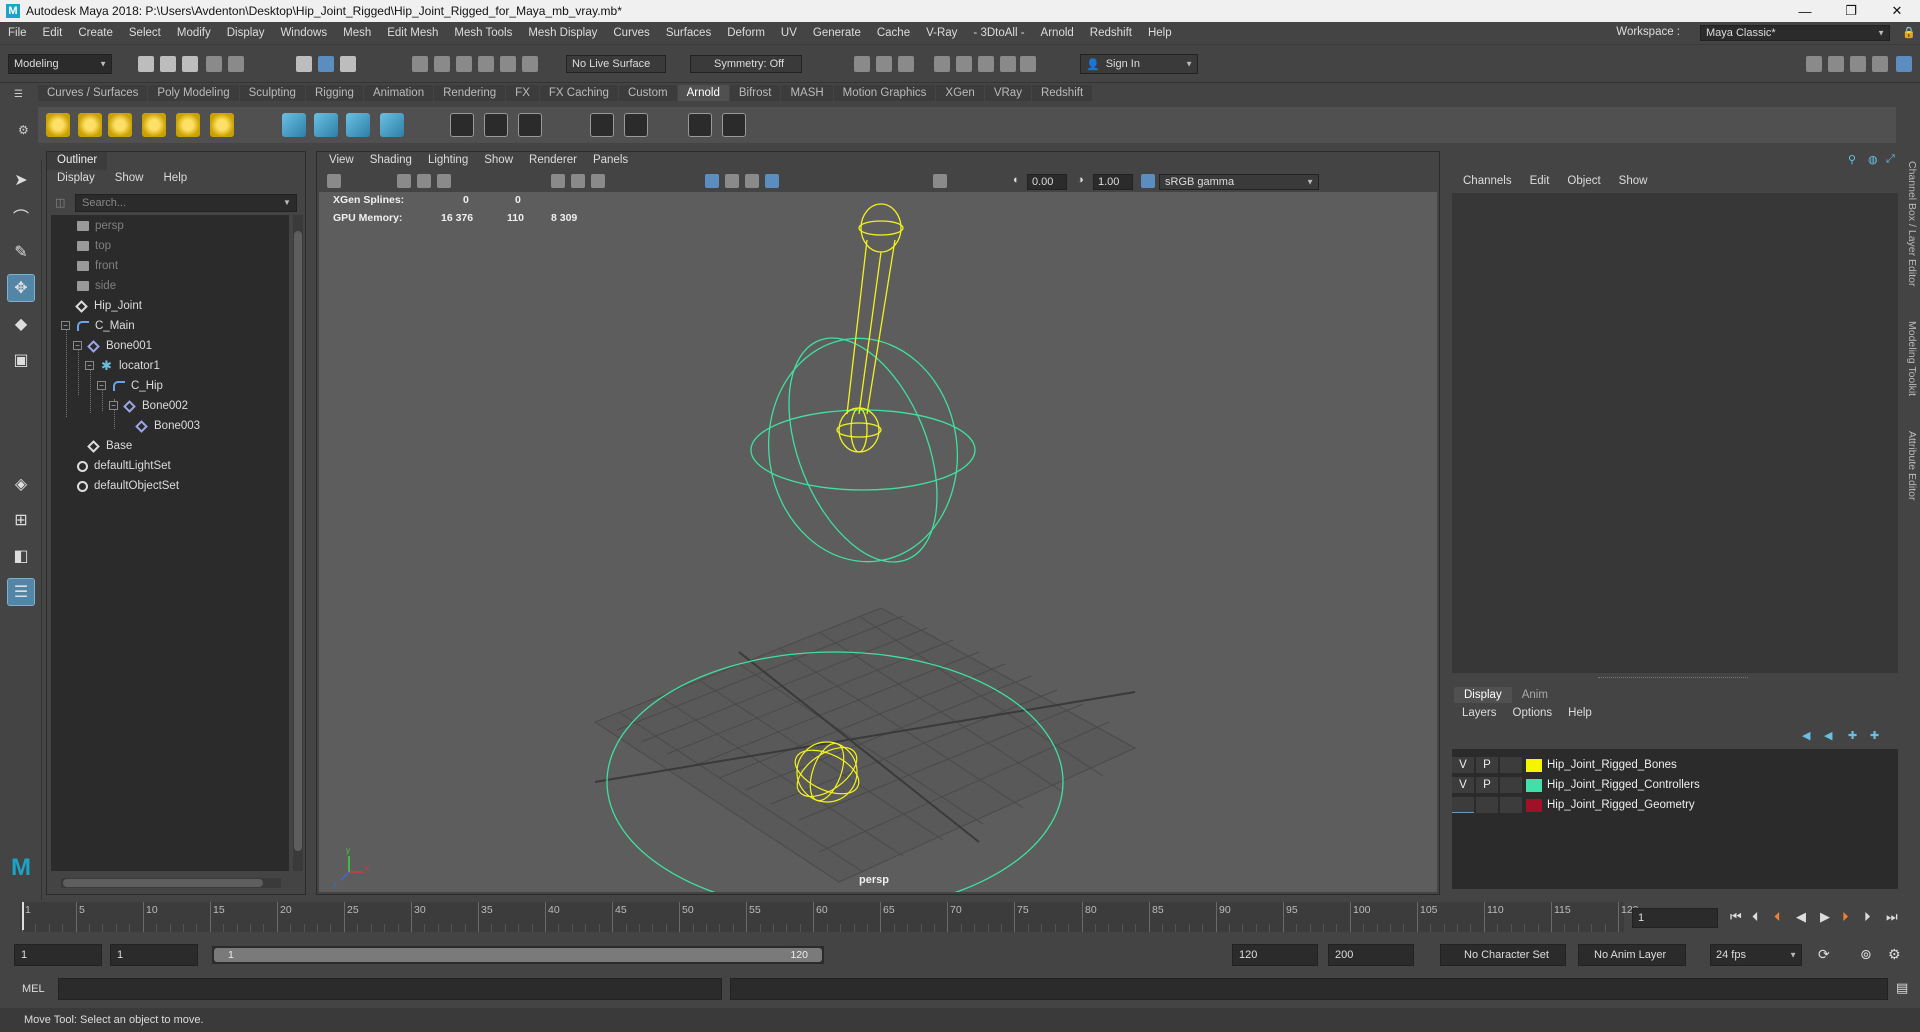 Image resolution: width=1920 pixels, height=1032 pixels. What do you see at coordinates (1275, 955) in the screenshot?
I see `playback-end-field: 120` at bounding box center [1275, 955].